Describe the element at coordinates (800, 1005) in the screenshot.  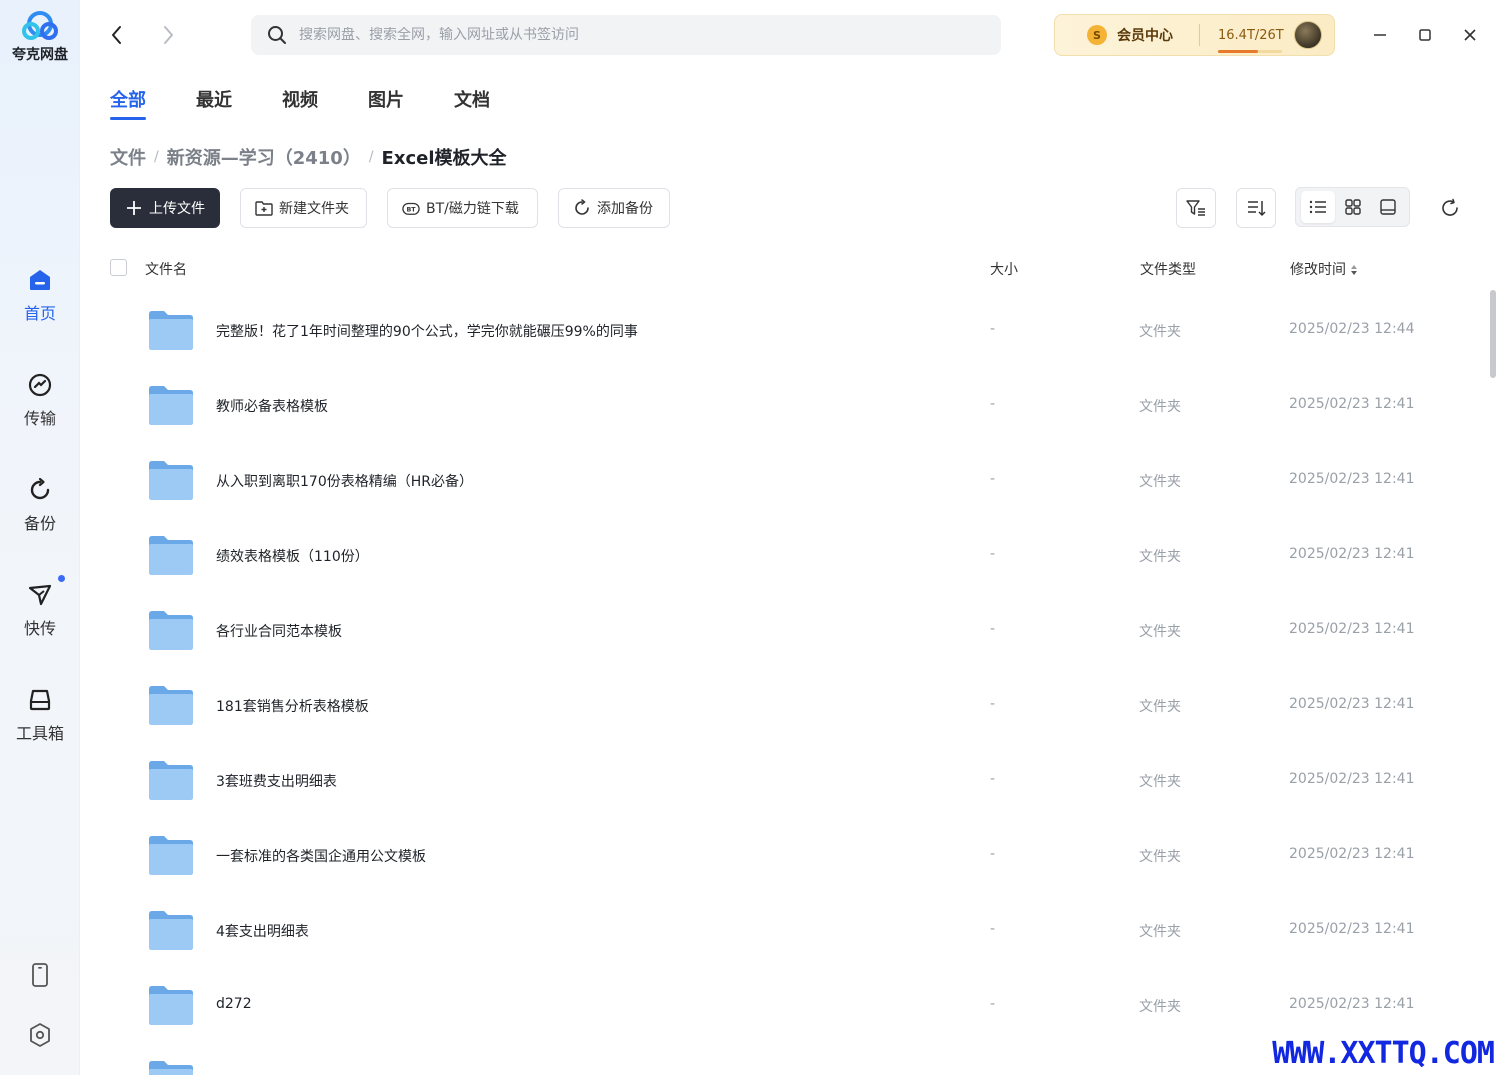
I see `table-row: d272 - 文件夹 2025/02/23 12:41` at that location.